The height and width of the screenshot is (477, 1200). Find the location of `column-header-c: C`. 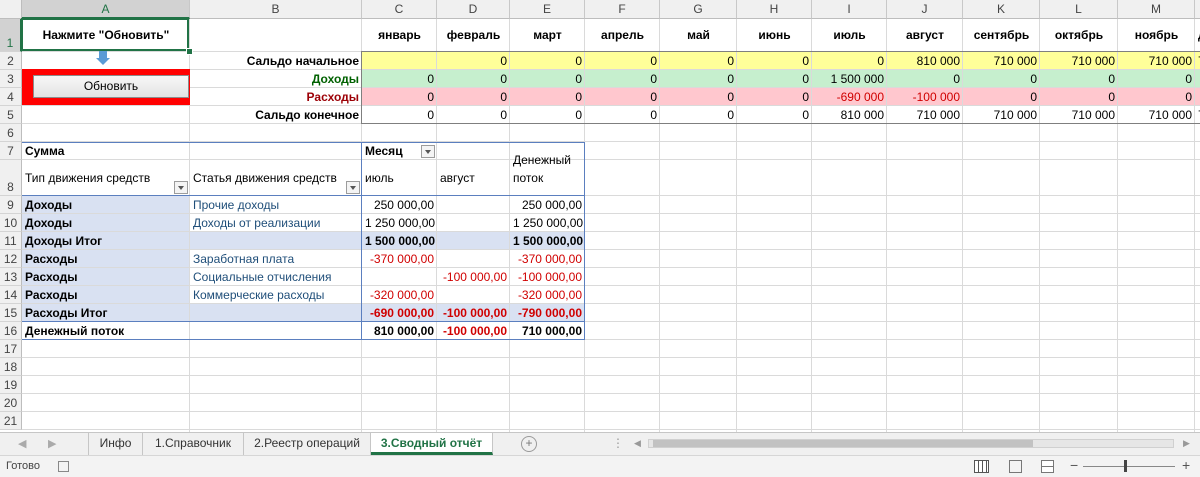

column-header-c: C is located at coordinates (399, 9).